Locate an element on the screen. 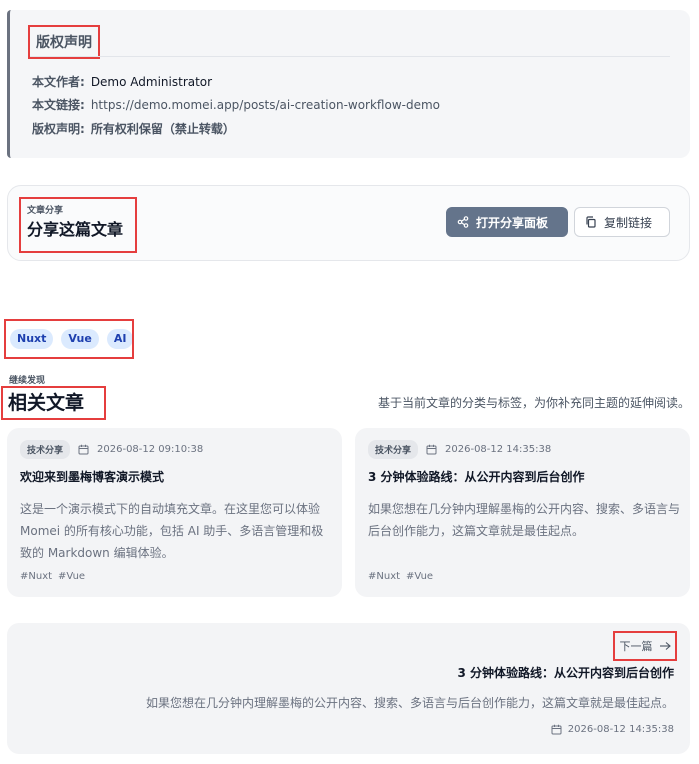  next-post-label: 下一篇 is located at coordinates (645, 646).